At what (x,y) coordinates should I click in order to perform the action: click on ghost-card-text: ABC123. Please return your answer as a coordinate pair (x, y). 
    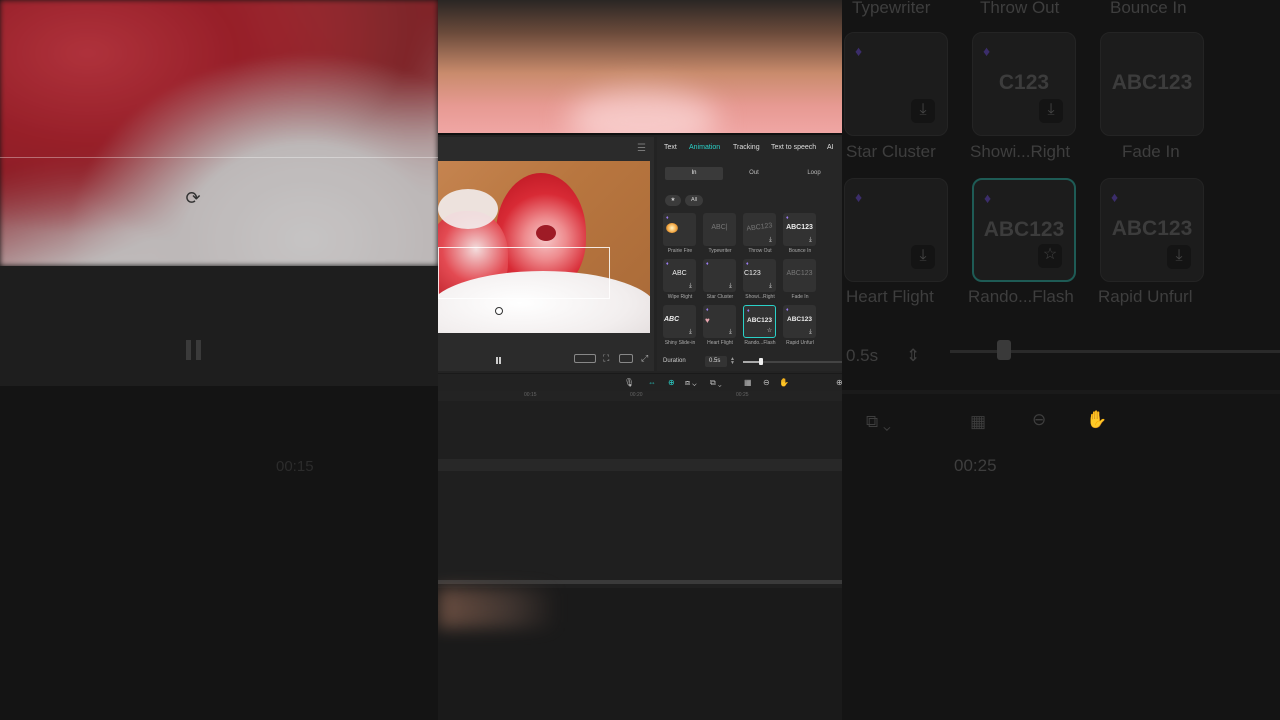
    Looking at the image, I should click on (1152, 228).